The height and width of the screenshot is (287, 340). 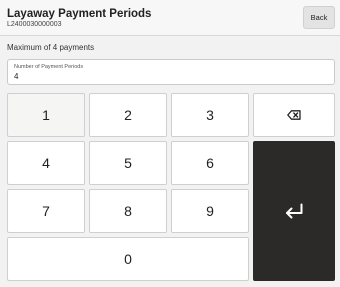 What do you see at coordinates (51, 47) in the screenshot?
I see `max-payments-note: Maximum of 4 payments` at bounding box center [51, 47].